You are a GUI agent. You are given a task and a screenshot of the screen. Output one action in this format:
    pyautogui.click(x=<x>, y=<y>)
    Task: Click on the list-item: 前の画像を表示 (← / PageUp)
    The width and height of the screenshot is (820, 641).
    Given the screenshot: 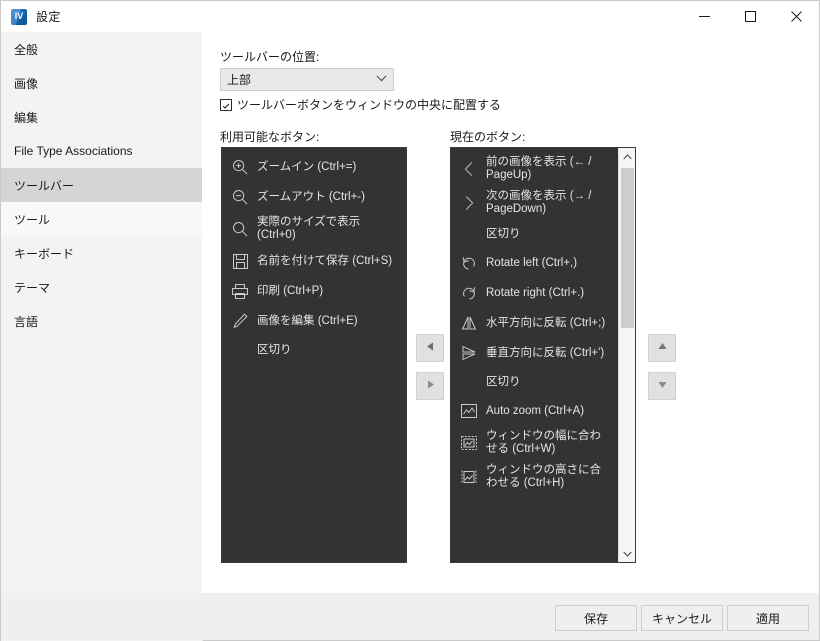 What is the action you would take?
    pyautogui.click(x=534, y=169)
    